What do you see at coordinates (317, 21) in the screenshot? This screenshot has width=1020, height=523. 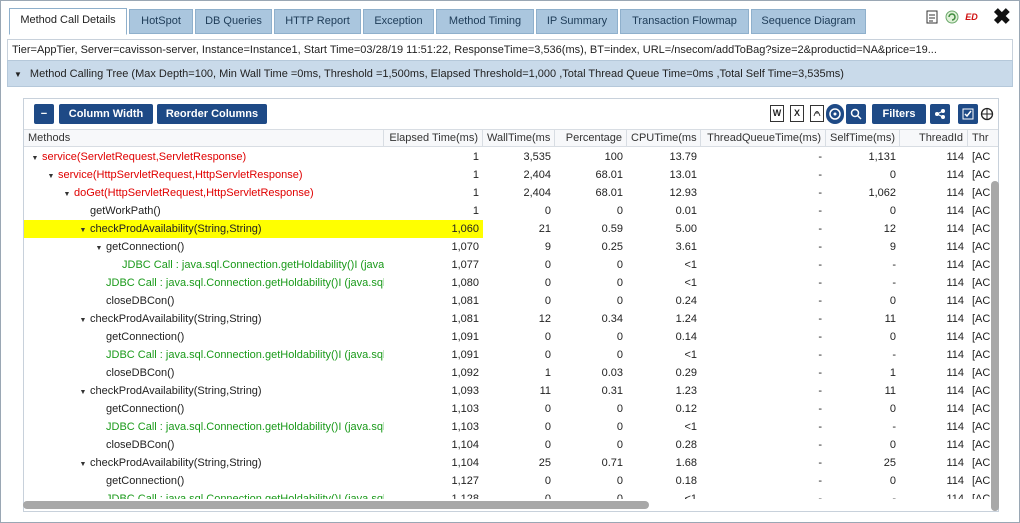 I see `tab-http-report: HTTP Report` at bounding box center [317, 21].